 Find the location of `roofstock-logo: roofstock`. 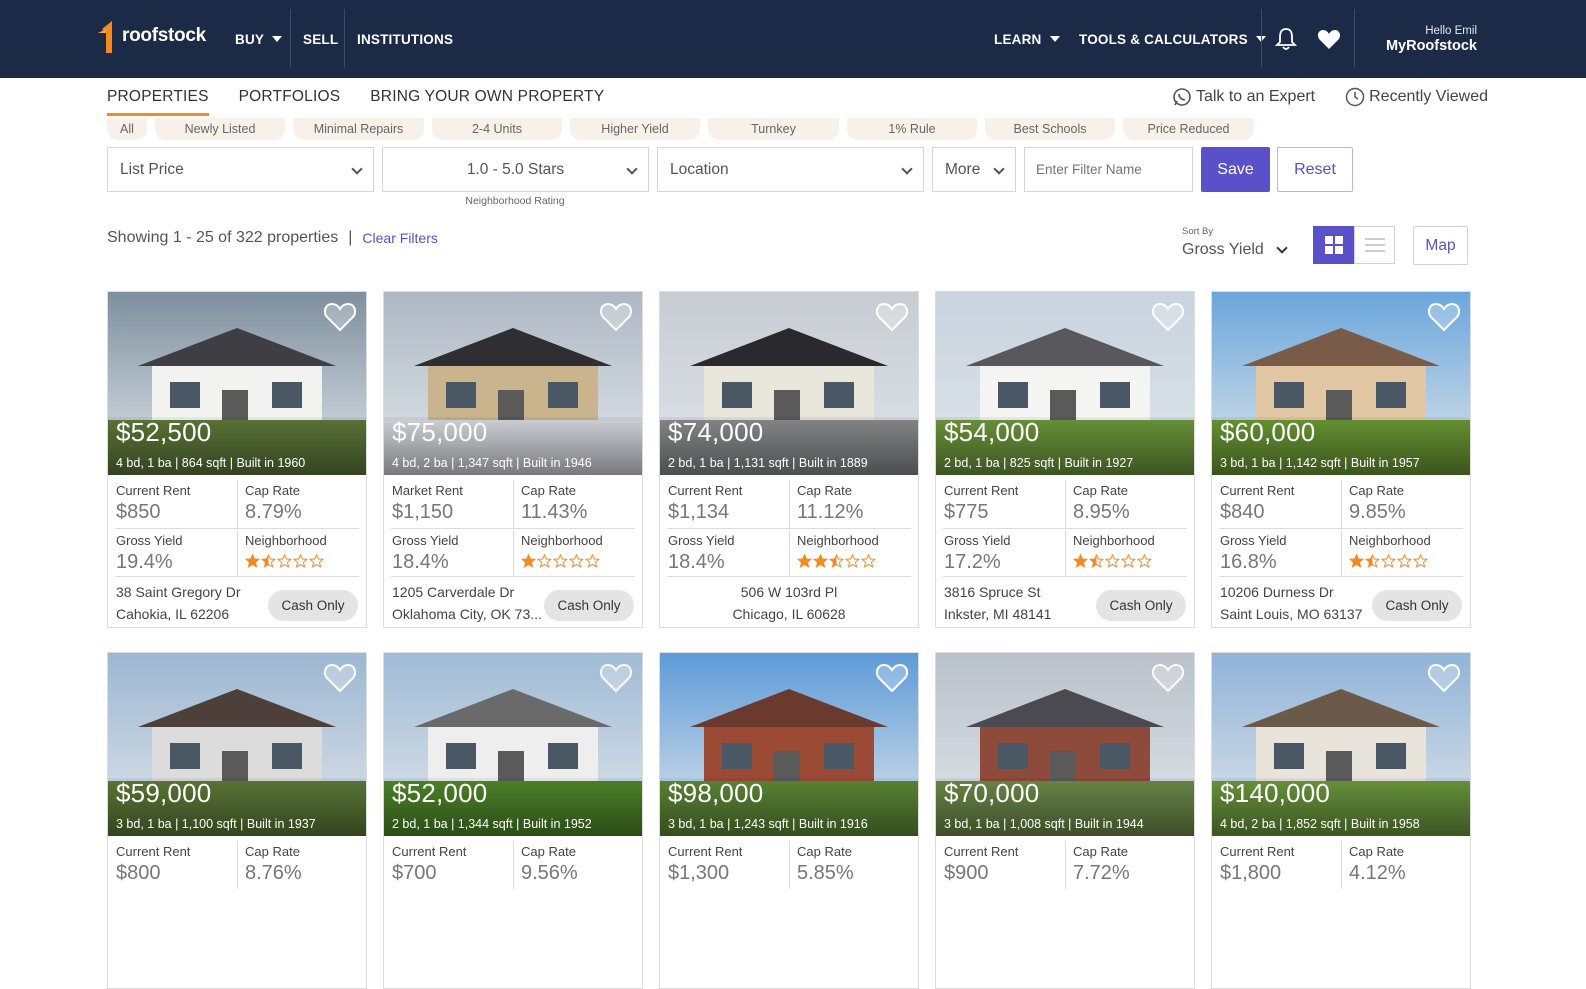

roofstock-logo: roofstock is located at coordinates (152, 36).